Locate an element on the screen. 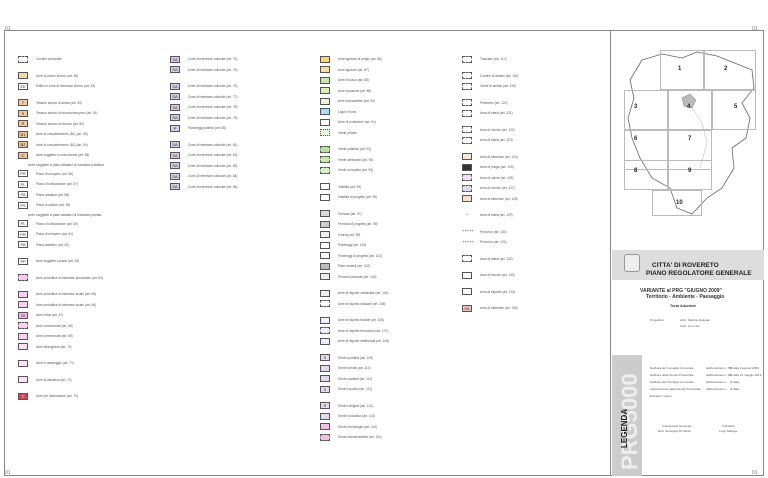 This screenshot has width=768, height=478. legend-label: Laghi e fiumi is located at coordinates (347, 111).